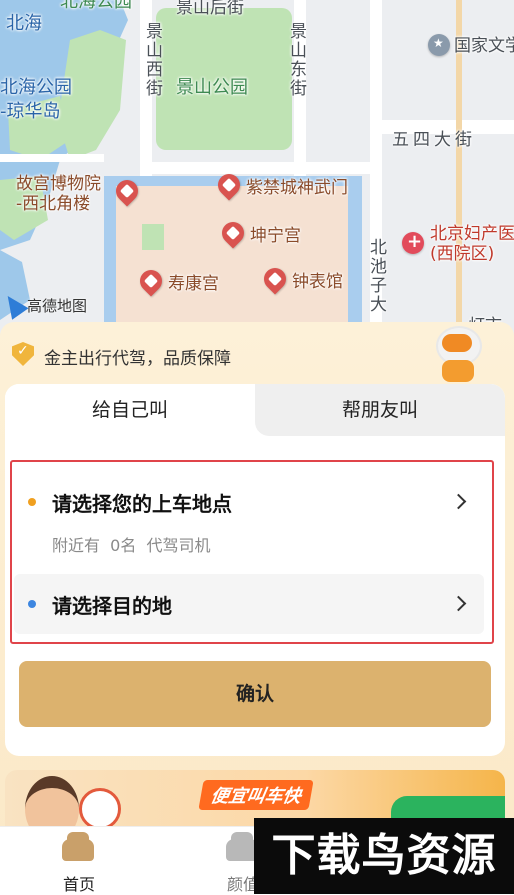  What do you see at coordinates (257, 353) in the screenshot?
I see `service-banner: 金主出行代驾，品质保障` at bounding box center [257, 353].